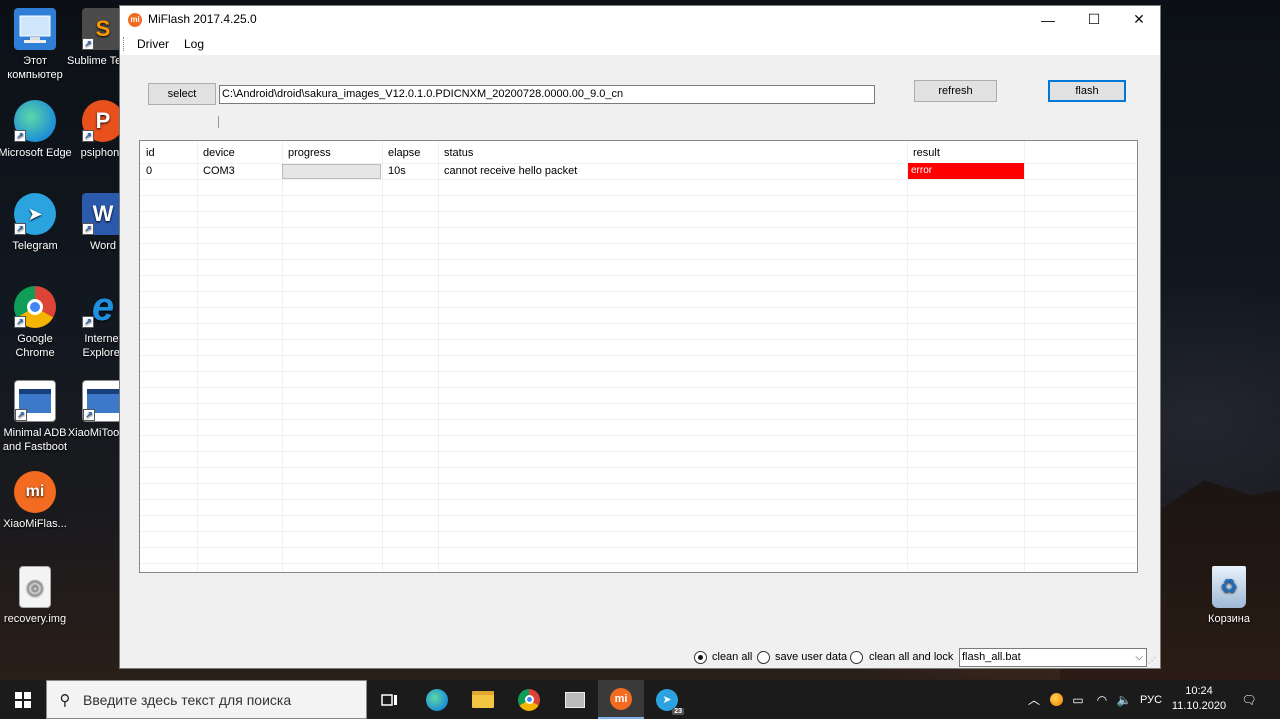 This screenshot has width=1280, height=719. I want to click on taskbar-file-explorer, so click(483, 699).